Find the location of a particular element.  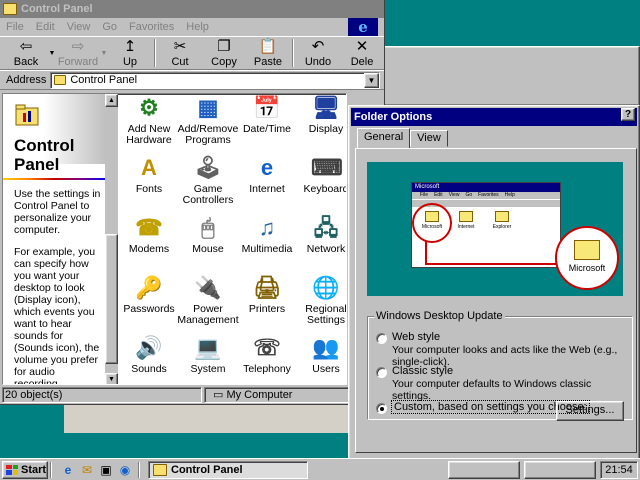

preview-folder: Explorer is located at coordinates (502, 220).